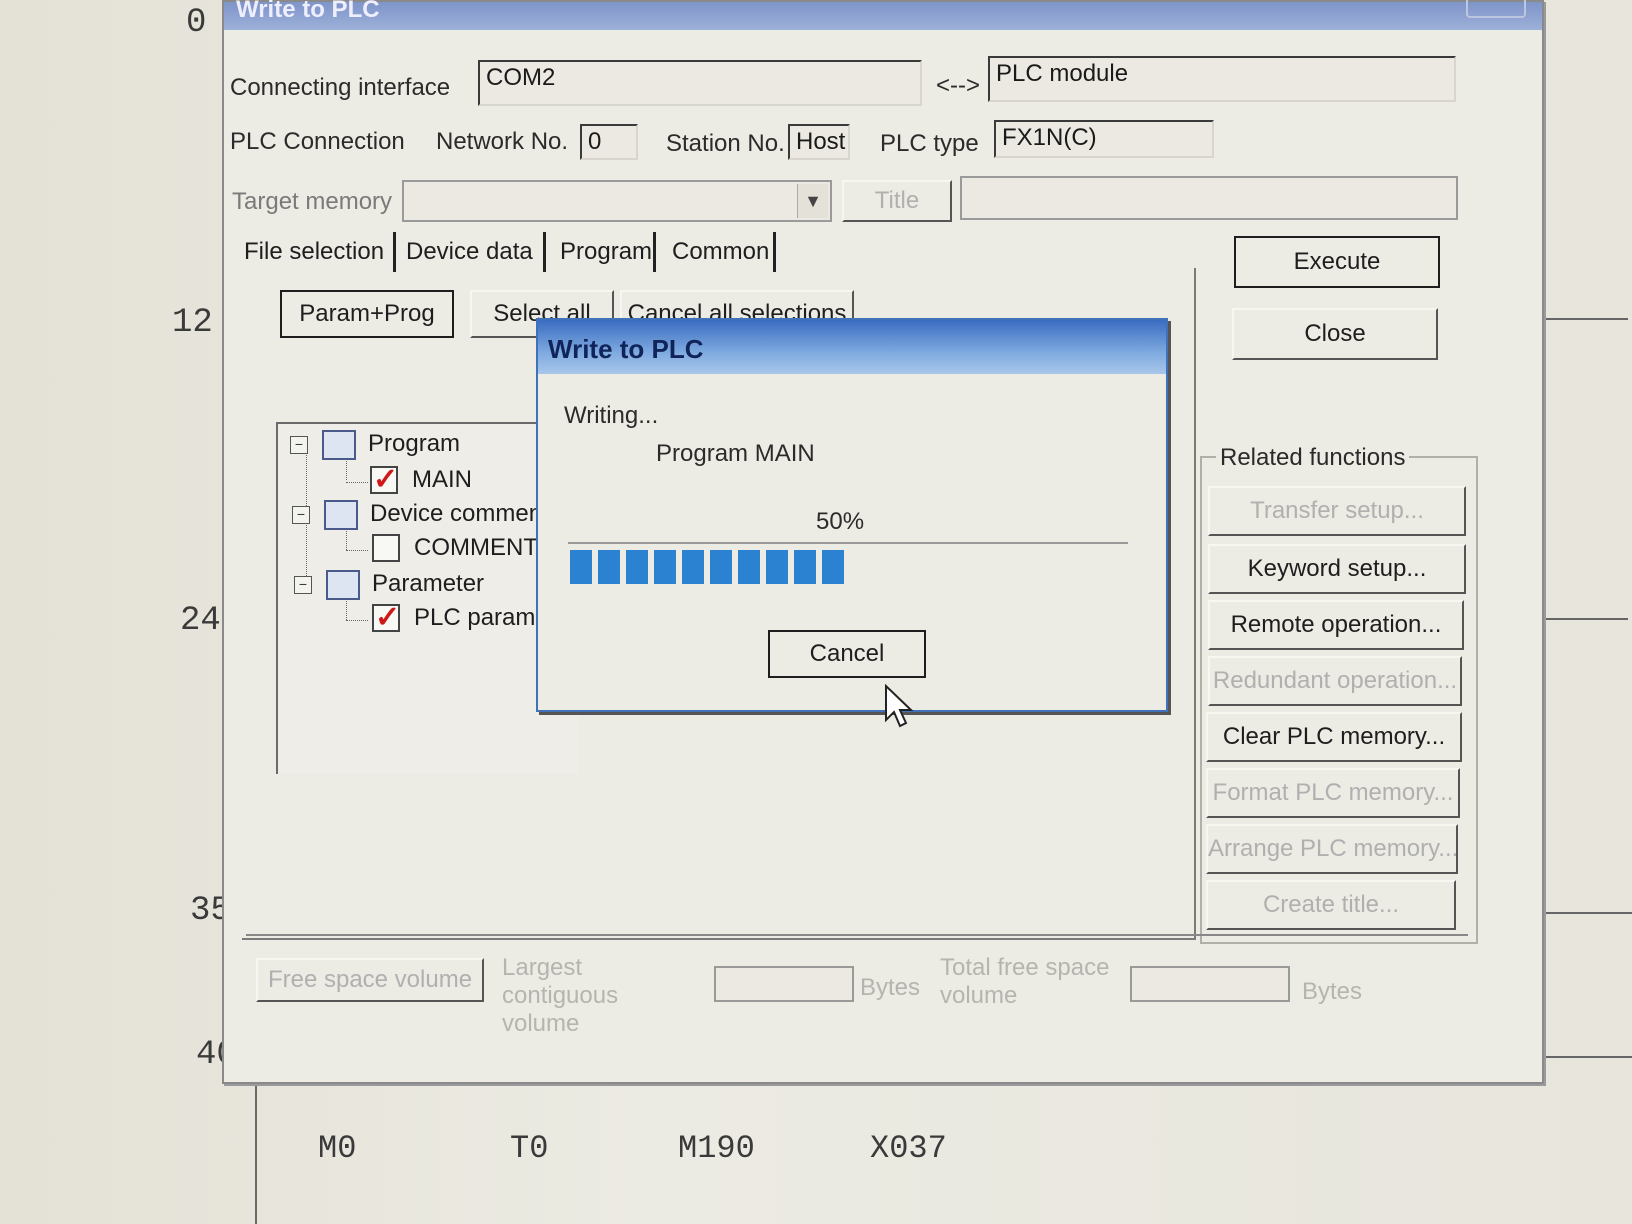 The height and width of the screenshot is (1224, 1632). Describe the element at coordinates (428, 584) in the screenshot. I see `tree-item-parameter: Parameter` at that location.